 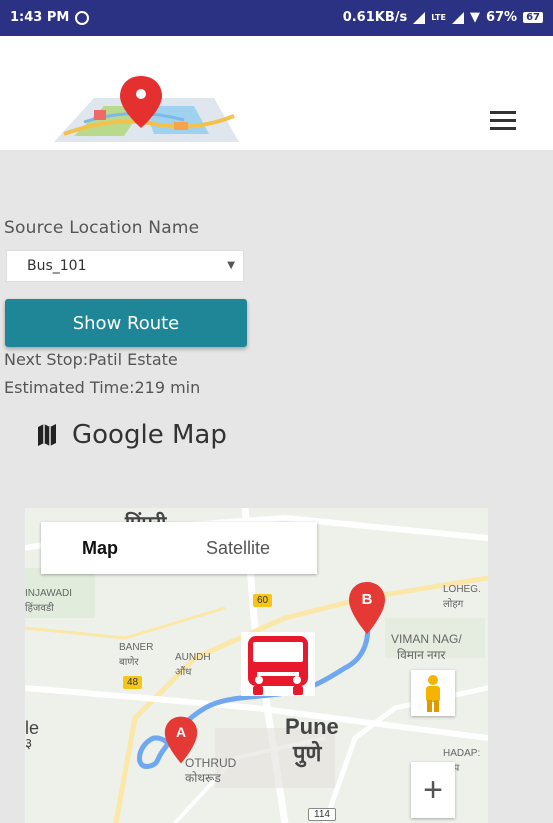 What do you see at coordinates (307, 753) in the screenshot?
I see `map-label-pune-hi: पुणे` at bounding box center [307, 753].